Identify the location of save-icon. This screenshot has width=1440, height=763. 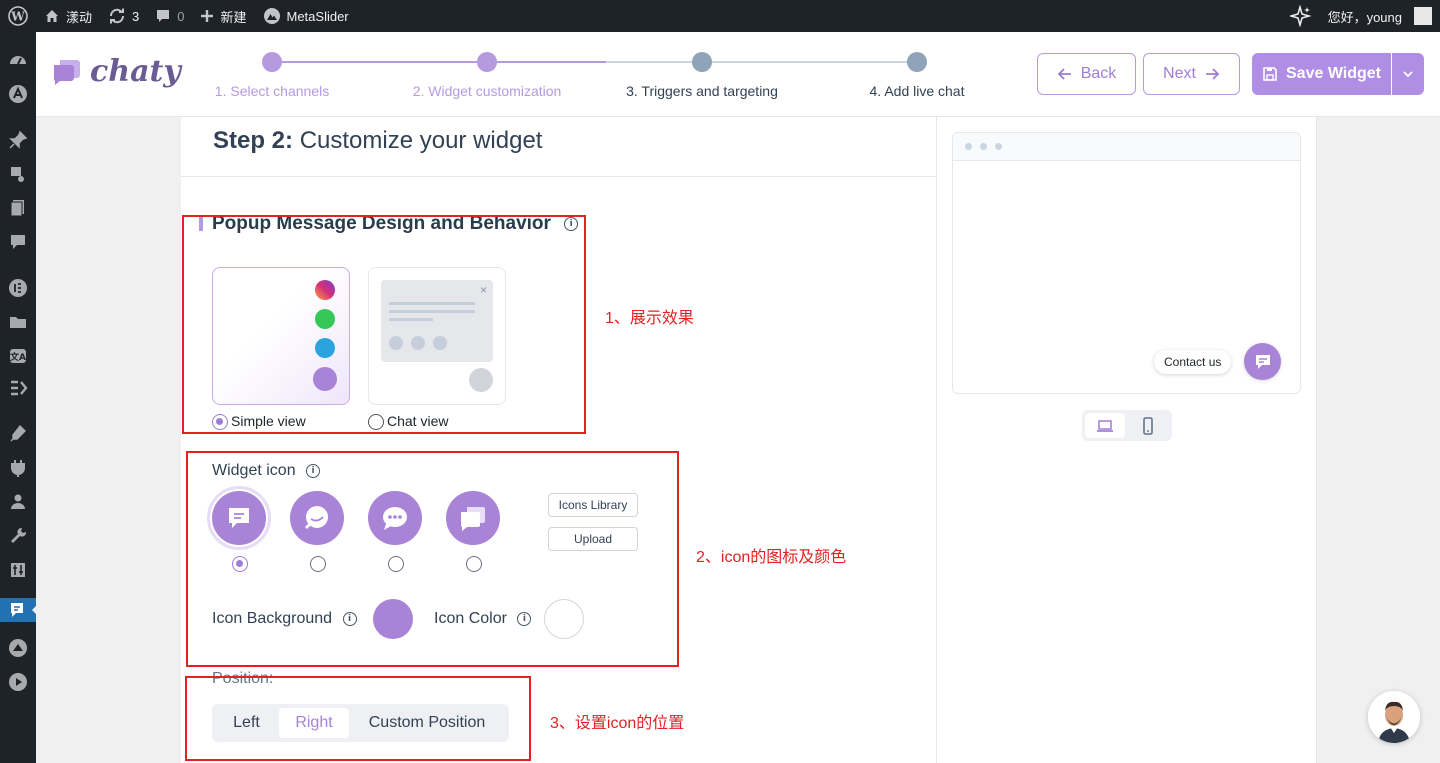
(1270, 74).